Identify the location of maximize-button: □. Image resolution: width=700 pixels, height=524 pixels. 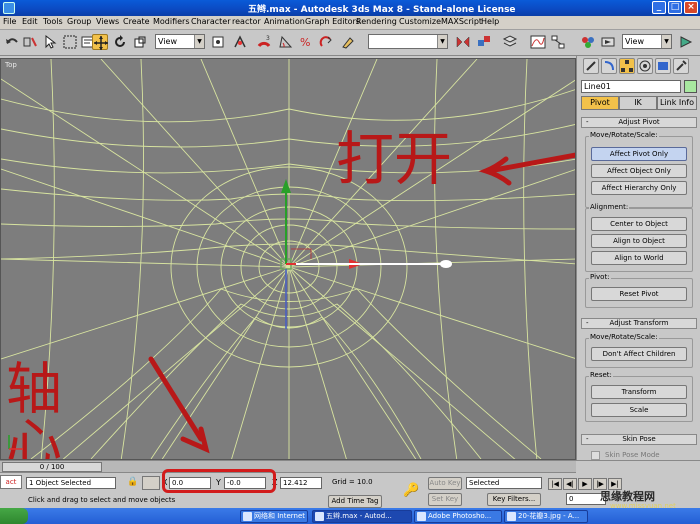
(675, 7).